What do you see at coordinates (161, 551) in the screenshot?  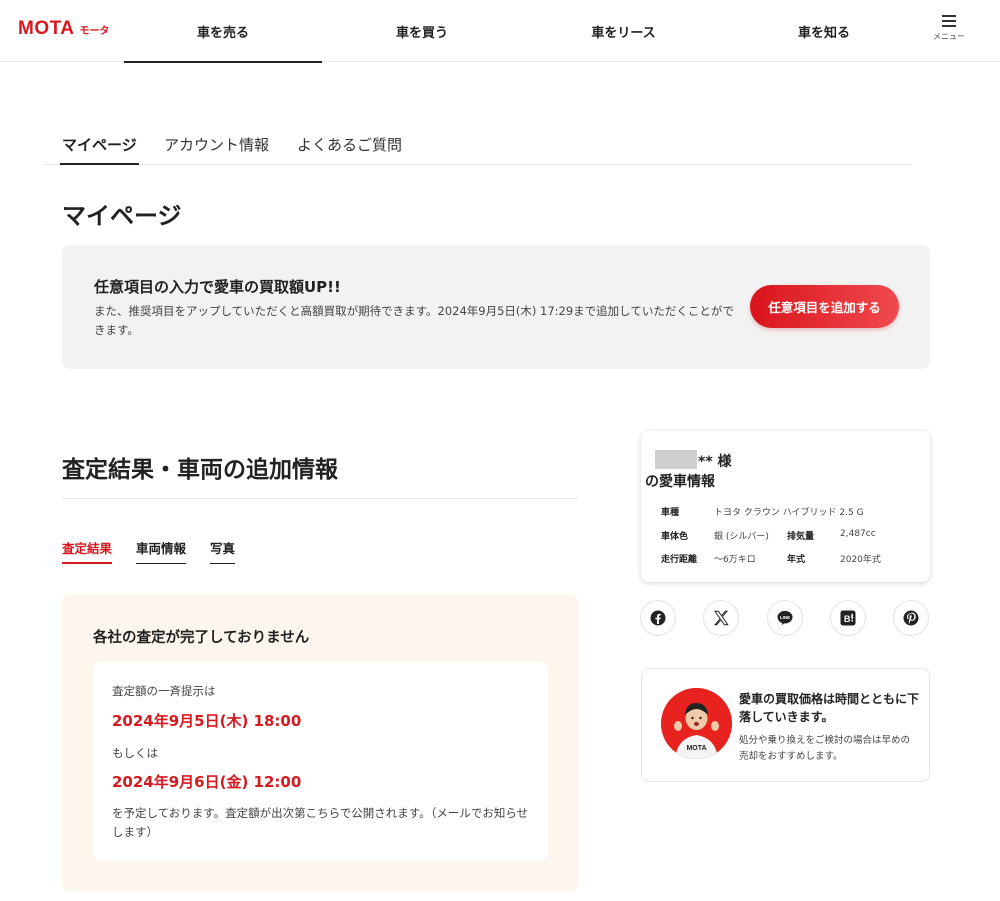 I see `tab-vehicle-info: 車両情報` at bounding box center [161, 551].